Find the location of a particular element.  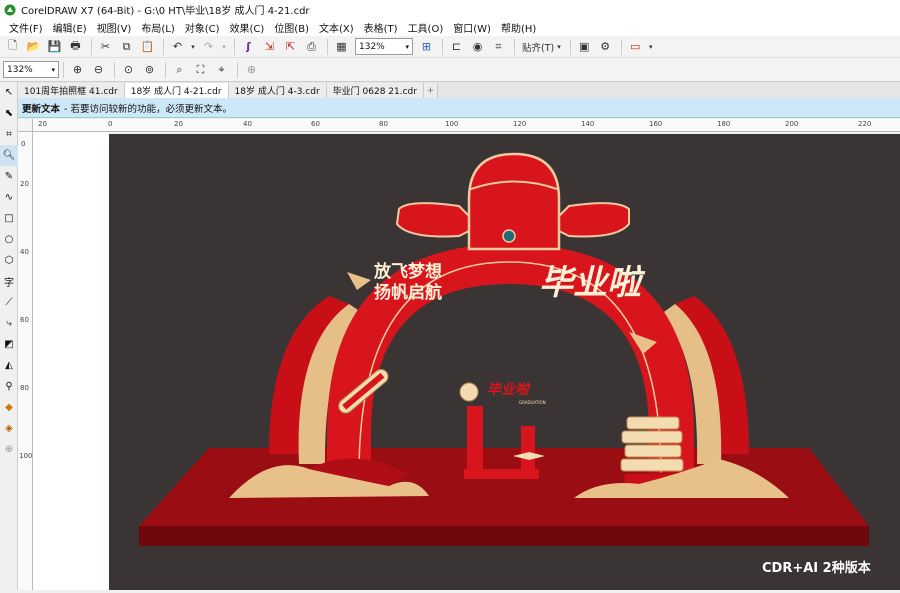

parallel-dimension-icon: ⟋ is located at coordinates (9, 302).